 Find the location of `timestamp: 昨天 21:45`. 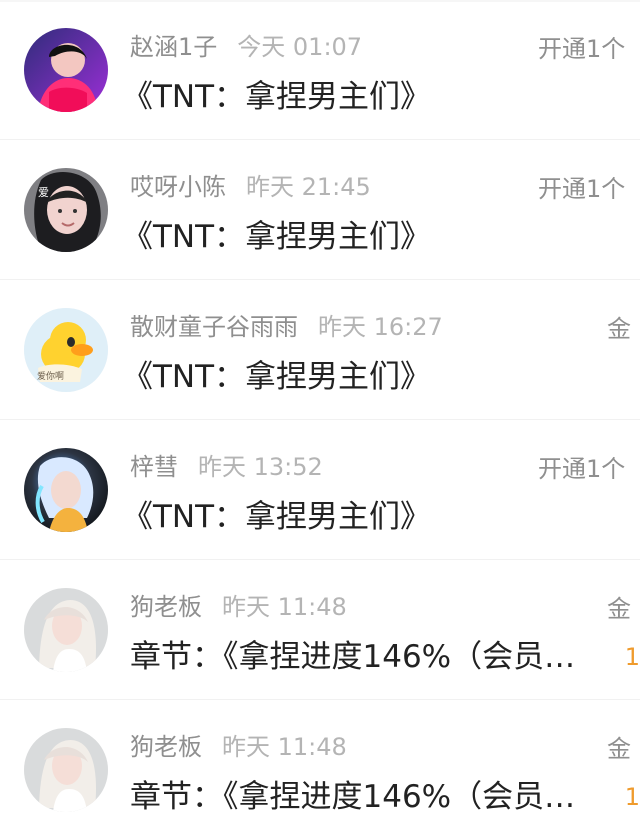

timestamp: 昨天 21:45 is located at coordinates (308, 187).